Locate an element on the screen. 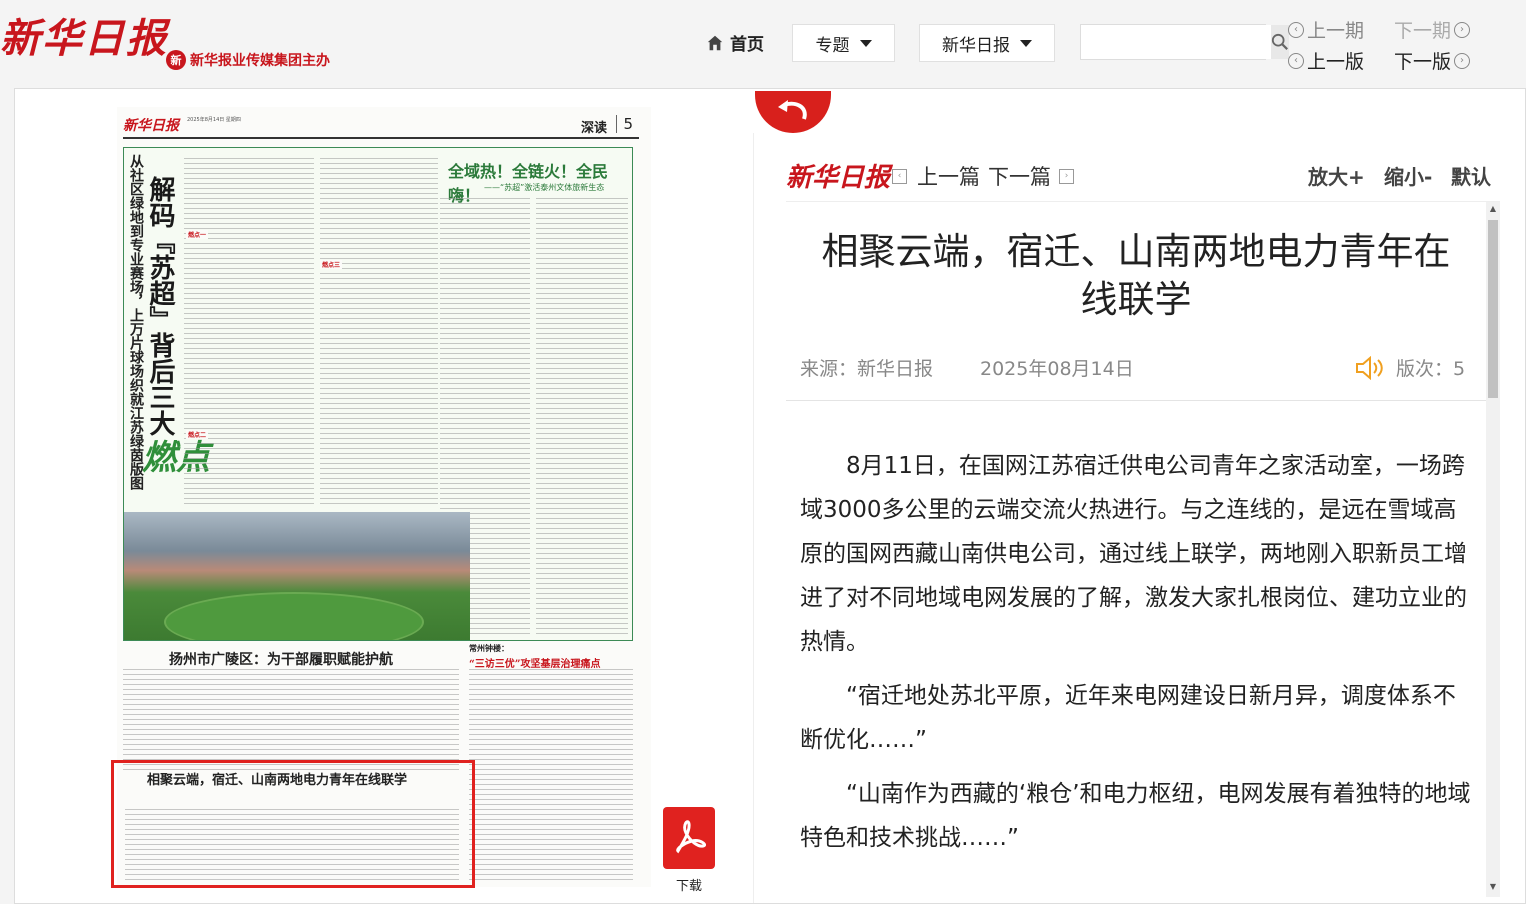 The height and width of the screenshot is (904, 1526). panel-logo: 新华日报 is located at coordinates (838, 178).